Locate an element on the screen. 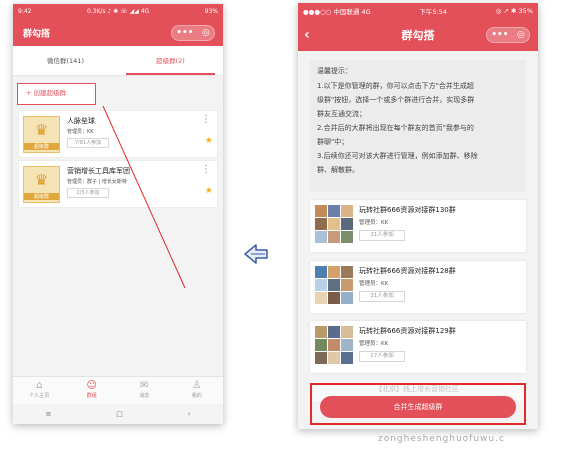  pointer-line is located at coordinates (144, 197).